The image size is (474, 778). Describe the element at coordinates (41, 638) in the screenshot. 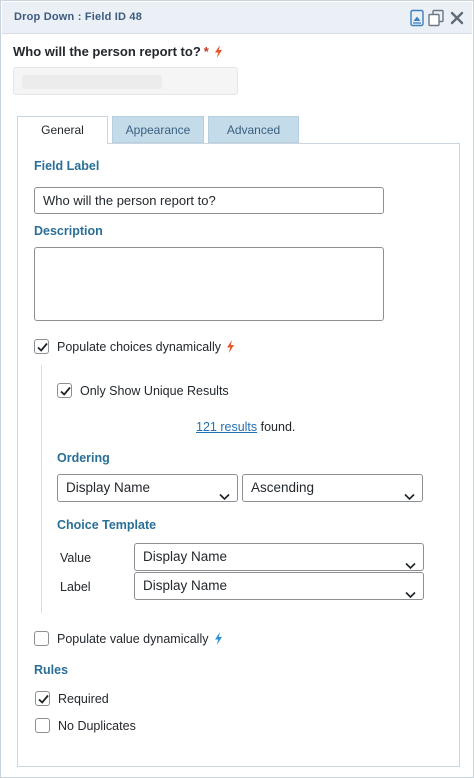

I see `populate-value-checkbox` at that location.